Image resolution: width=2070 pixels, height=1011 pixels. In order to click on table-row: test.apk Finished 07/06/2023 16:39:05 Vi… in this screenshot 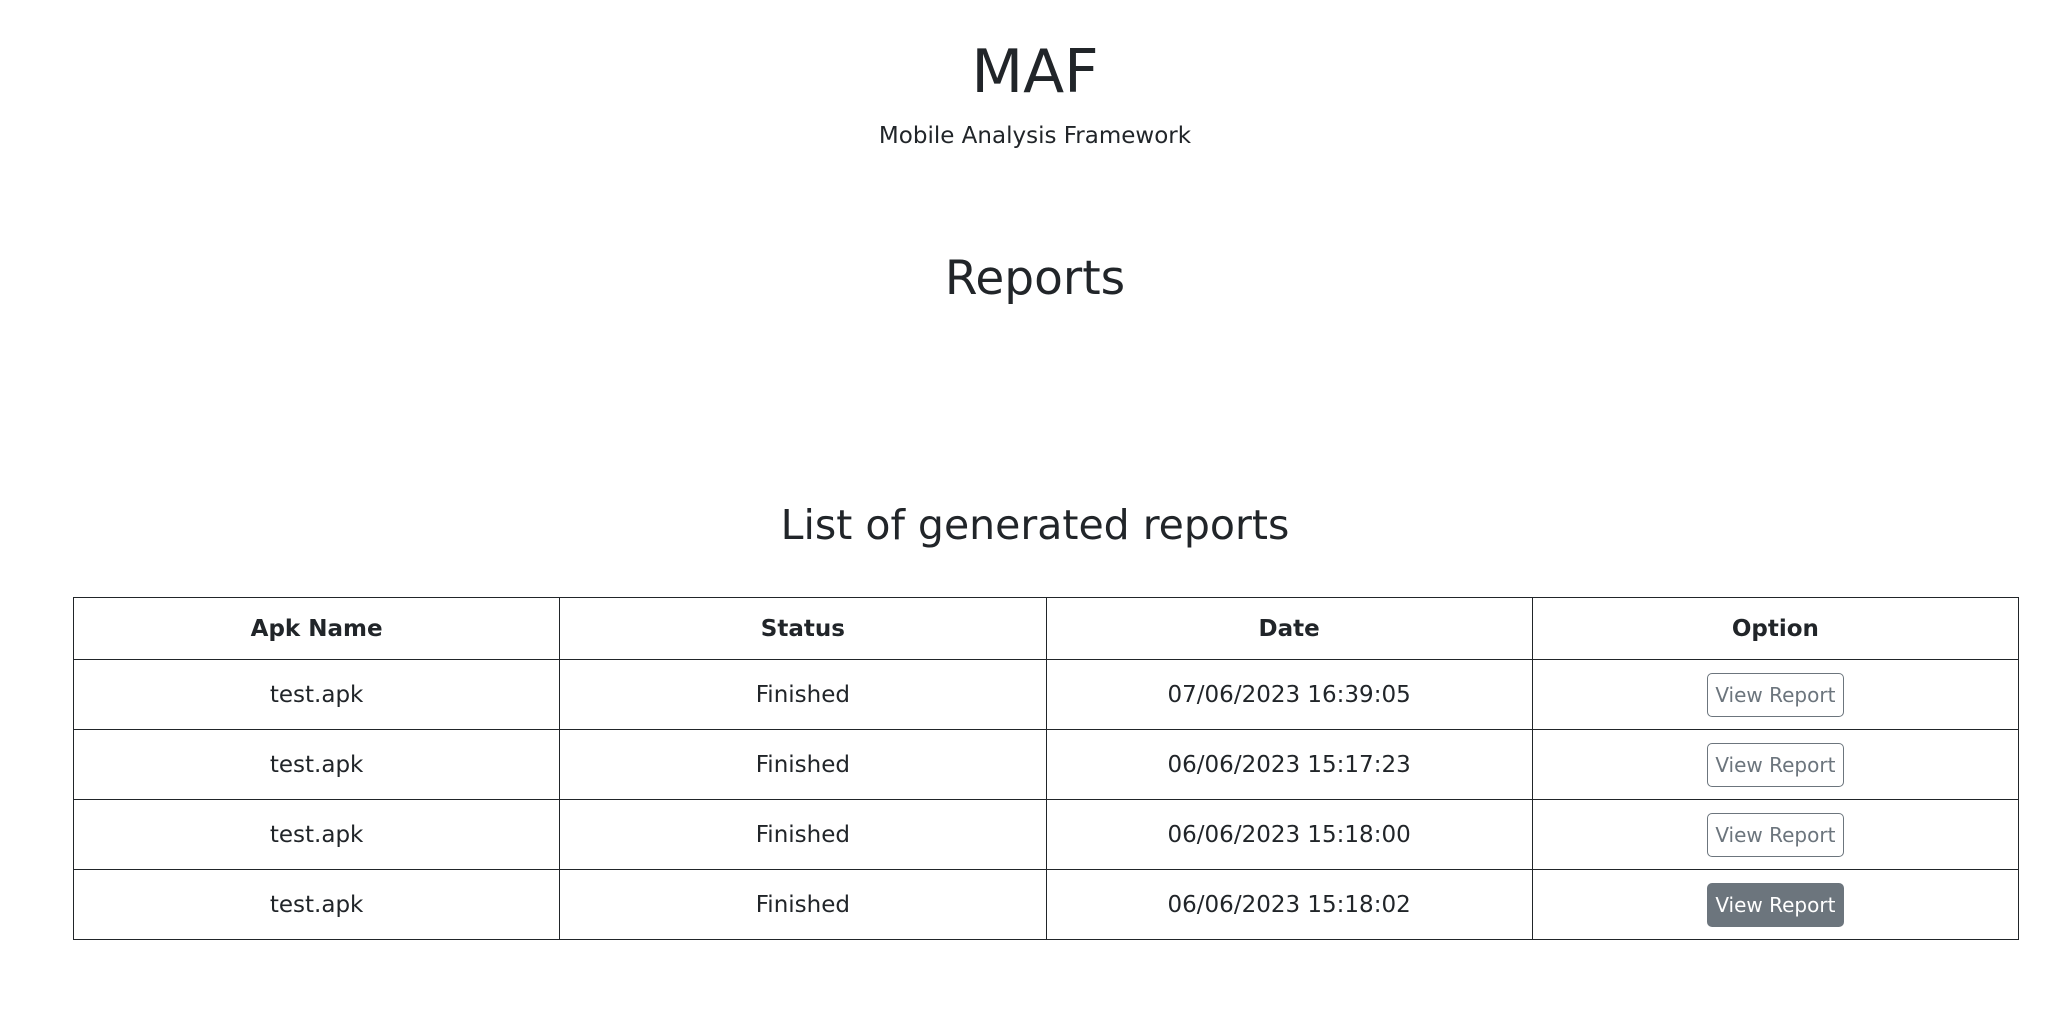, I will do `click(1046, 694)`.